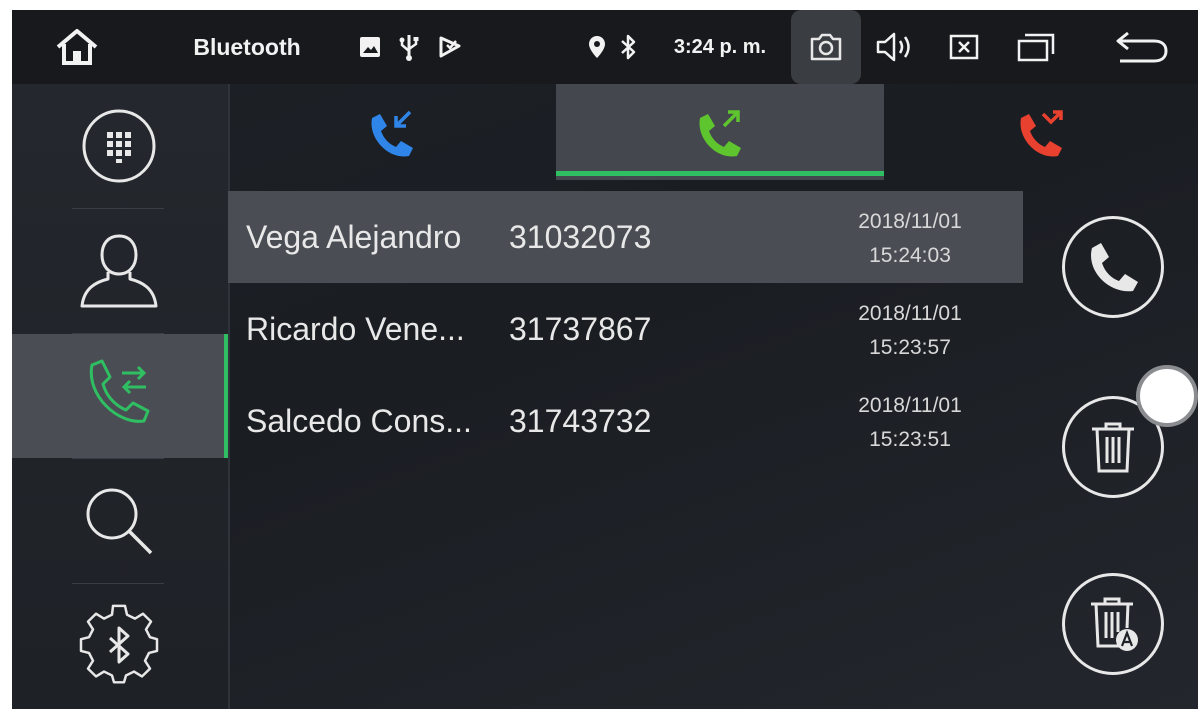  I want to click on phone-icon, so click(1114, 267).